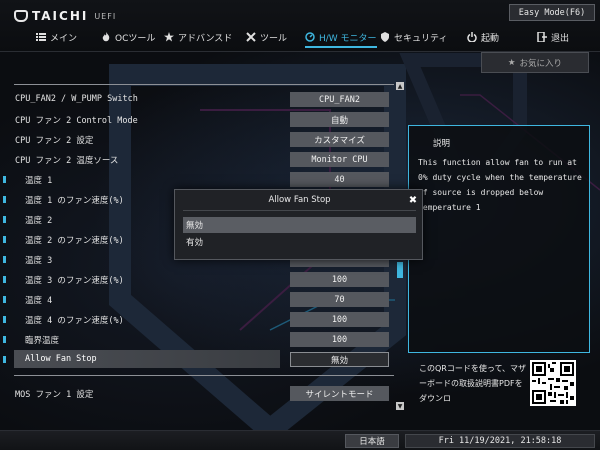  What do you see at coordinates (300, 38) in the screenshot?
I see `main-nav: メイン OCツール アドバンスド ツール H/W モニター セキュリティ 起動` at bounding box center [300, 38].